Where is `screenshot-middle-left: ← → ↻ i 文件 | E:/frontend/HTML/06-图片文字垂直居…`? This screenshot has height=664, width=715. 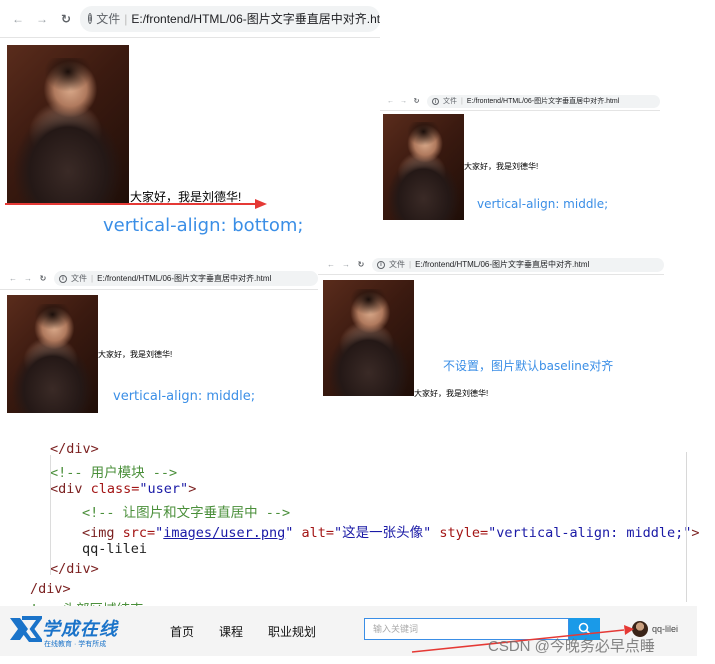 screenshot-middle-left: ← → ↻ i 文件 | E:/frontend/HTML/06-图片文字垂直居… is located at coordinates (159, 342).